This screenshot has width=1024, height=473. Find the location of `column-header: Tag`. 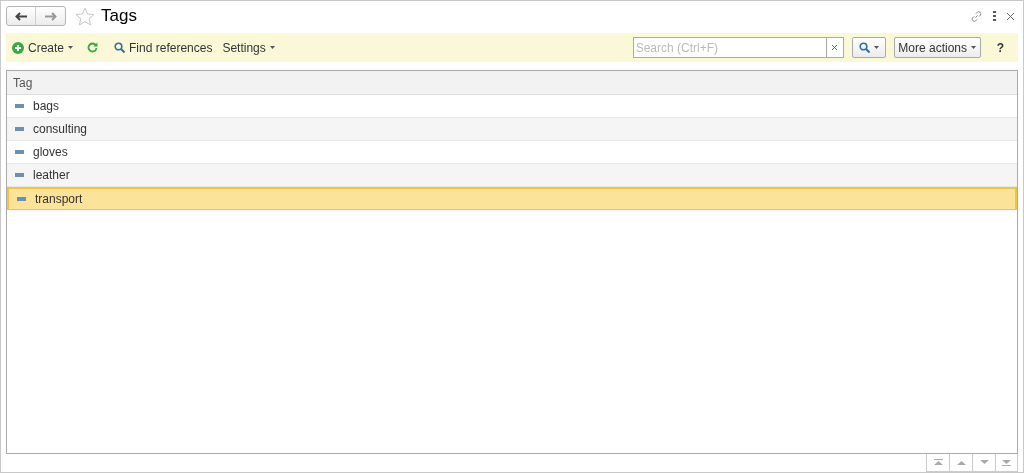

column-header: Tag is located at coordinates (23, 82).